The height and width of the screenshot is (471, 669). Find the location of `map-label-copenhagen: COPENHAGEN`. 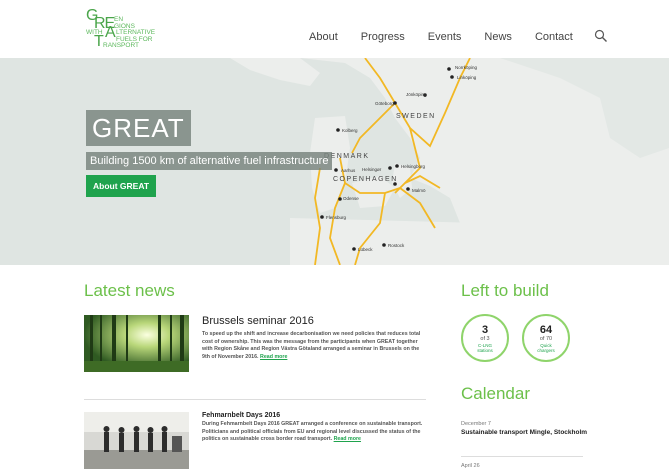

map-label-copenhagen: COPENHAGEN is located at coordinates (365, 179).